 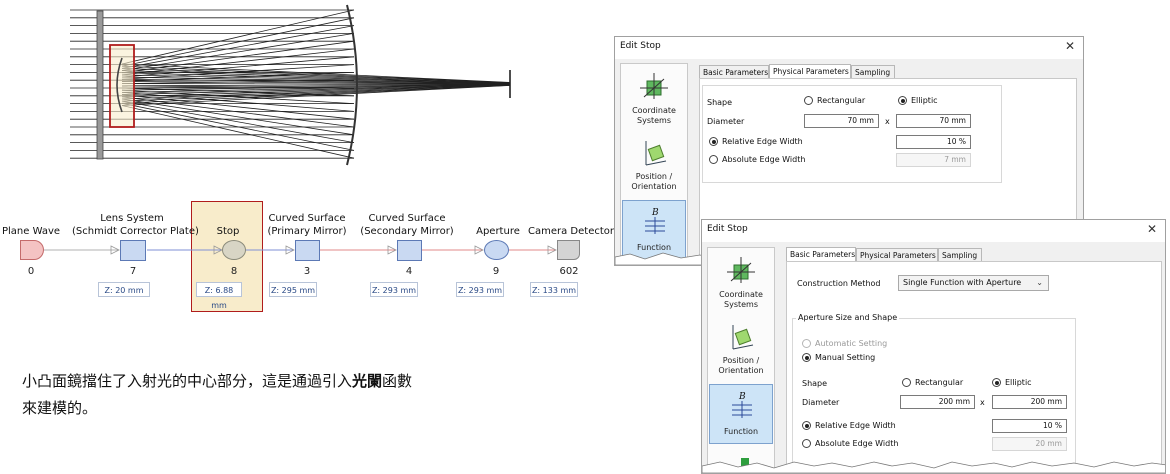 What do you see at coordinates (135, 225) in the screenshot?
I see `node-title-lens-system: Lens System (Schmidt Corrector Plate)` at bounding box center [135, 225].